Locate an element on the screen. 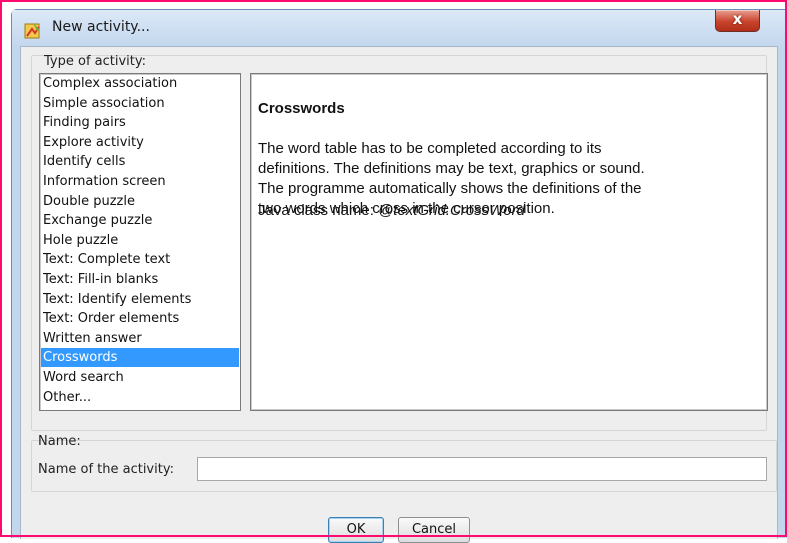  list-item: Text: Order elements is located at coordinates (140, 318).